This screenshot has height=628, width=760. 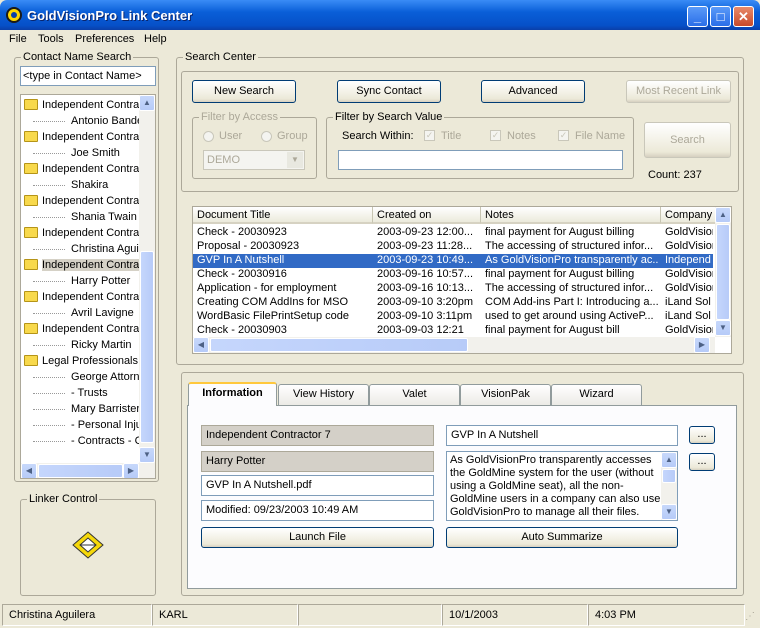 What do you see at coordinates (80, 393) in the screenshot?
I see `tree-contact: - Trusts` at bounding box center [80, 393].